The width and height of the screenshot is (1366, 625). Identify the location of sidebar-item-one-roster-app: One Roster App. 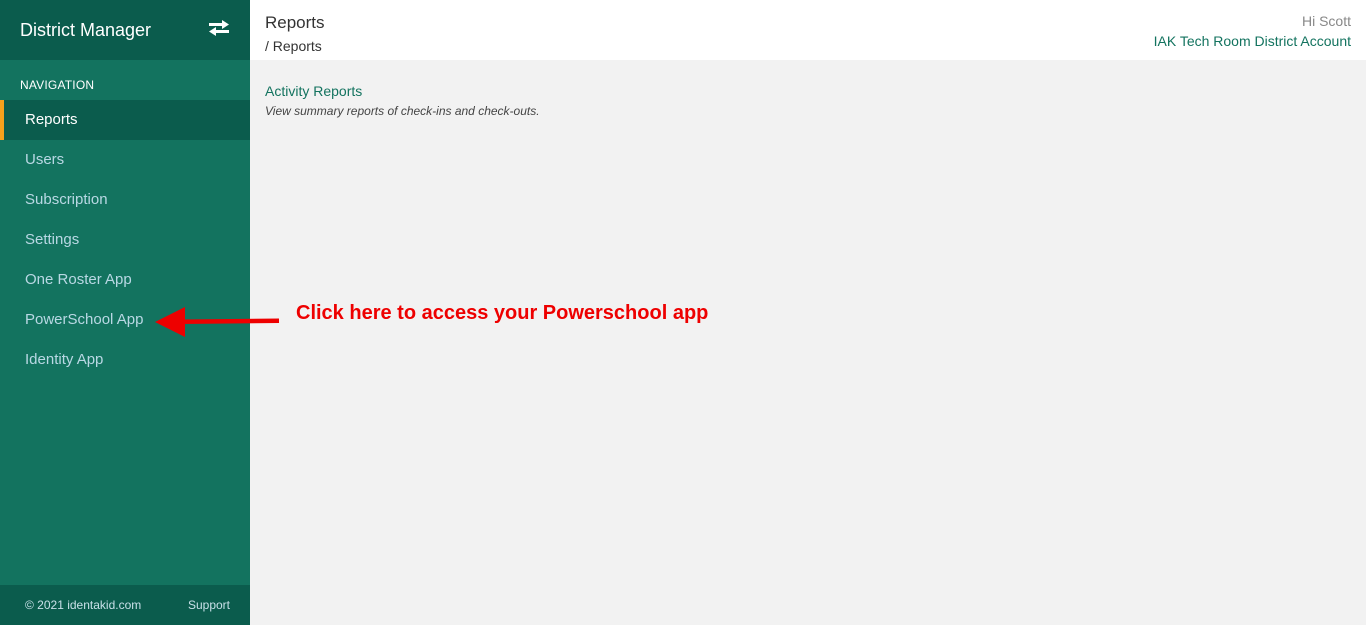
(125, 280).